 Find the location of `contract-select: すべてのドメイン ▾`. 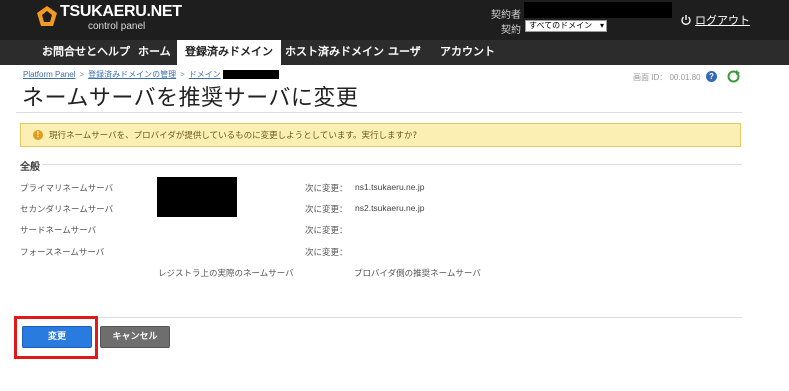

contract-select: すべてのドメイン ▾ is located at coordinates (566, 26).